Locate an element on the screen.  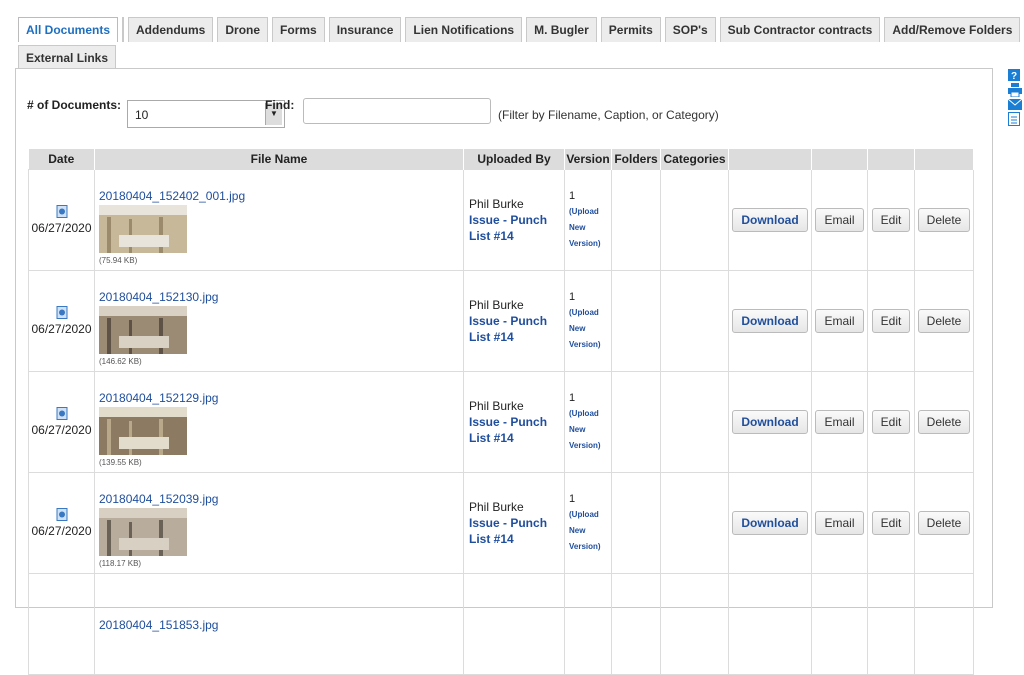
uploaded-by-cell: Phil Burke Issue - Punch List #14 is located at coordinates (514, 220).